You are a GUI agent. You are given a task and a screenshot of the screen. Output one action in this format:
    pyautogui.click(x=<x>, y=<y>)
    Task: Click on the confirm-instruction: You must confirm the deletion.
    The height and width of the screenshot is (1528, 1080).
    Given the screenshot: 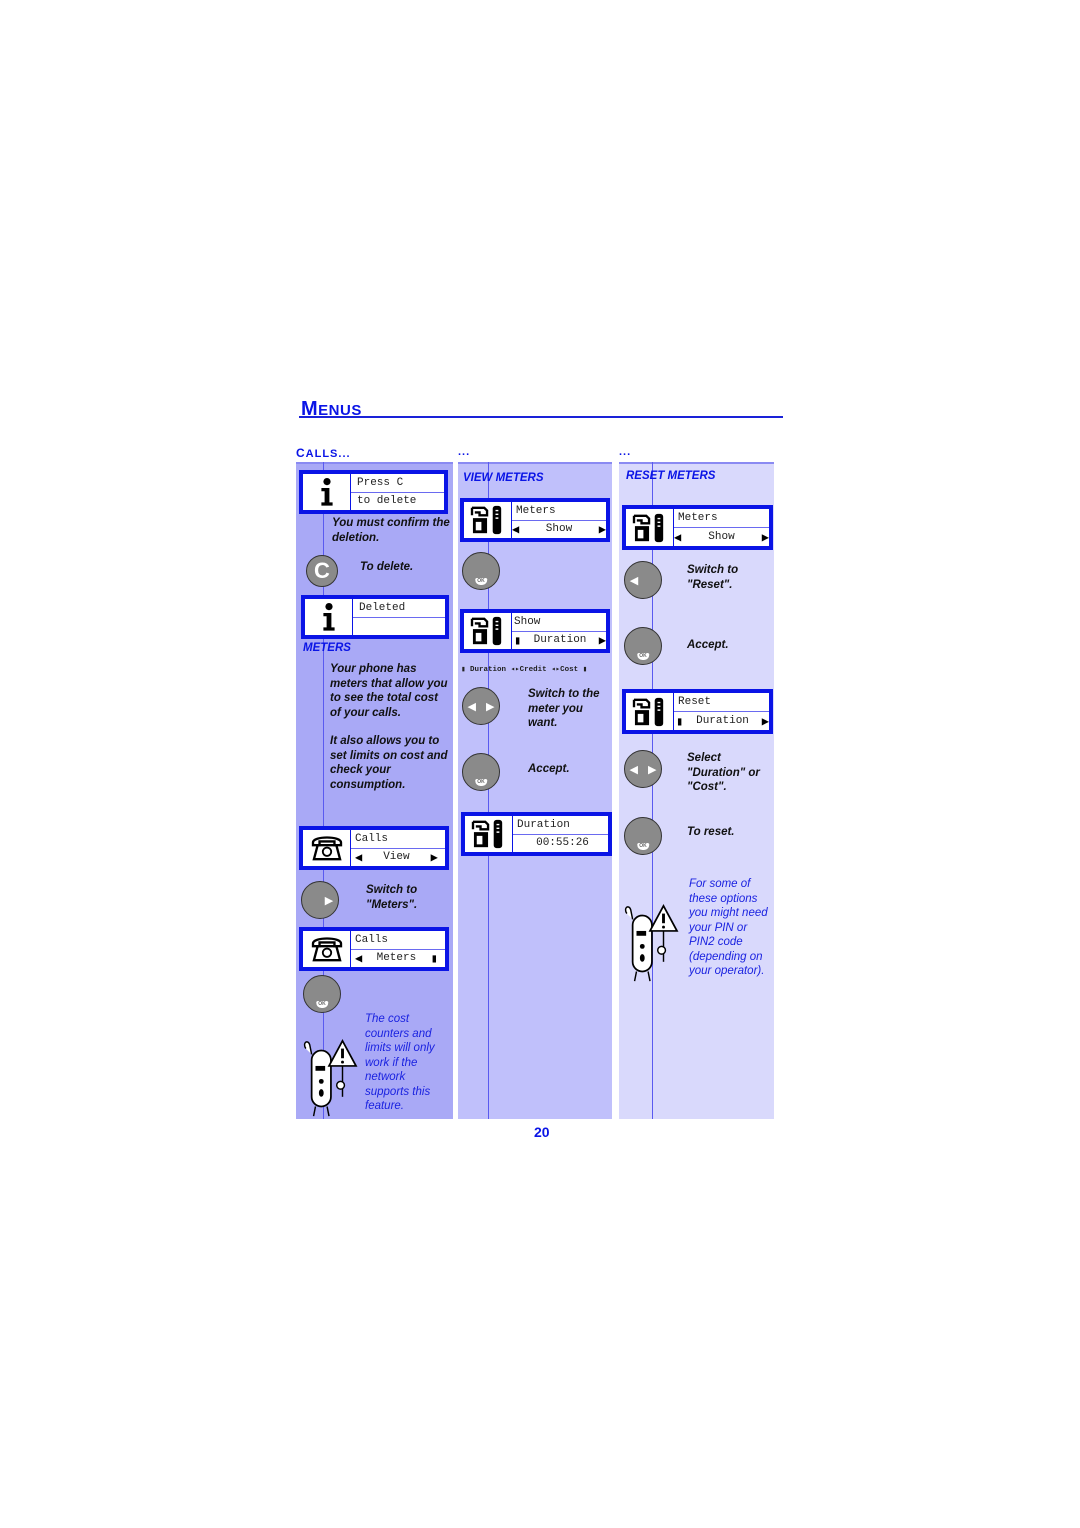 What is the action you would take?
    pyautogui.click(x=391, y=530)
    